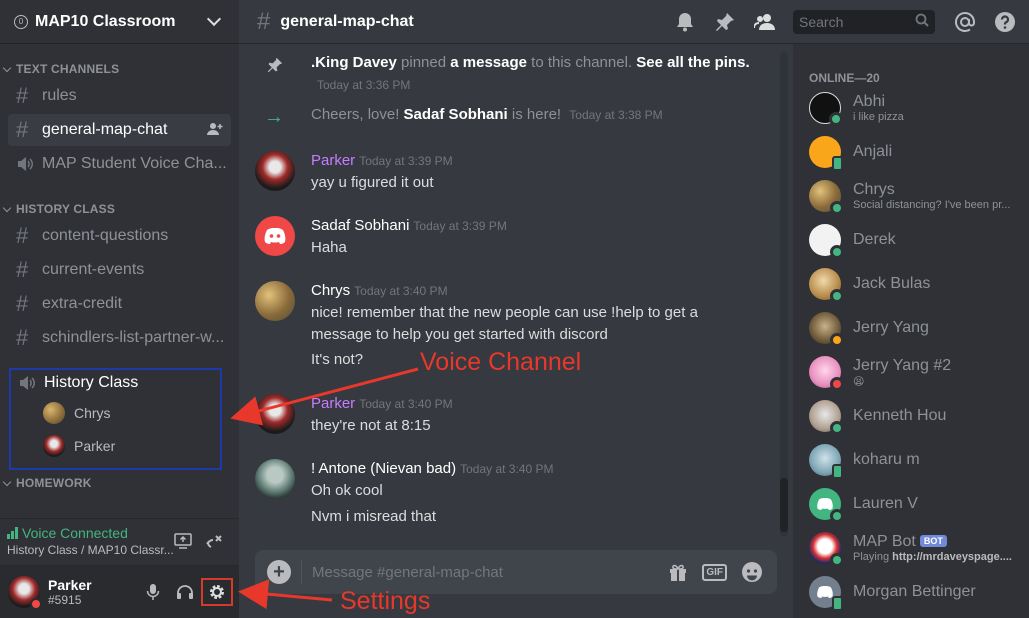 The height and width of the screenshot is (618, 1029). I want to click on member-item: Jerry Yang, so click(916, 328).